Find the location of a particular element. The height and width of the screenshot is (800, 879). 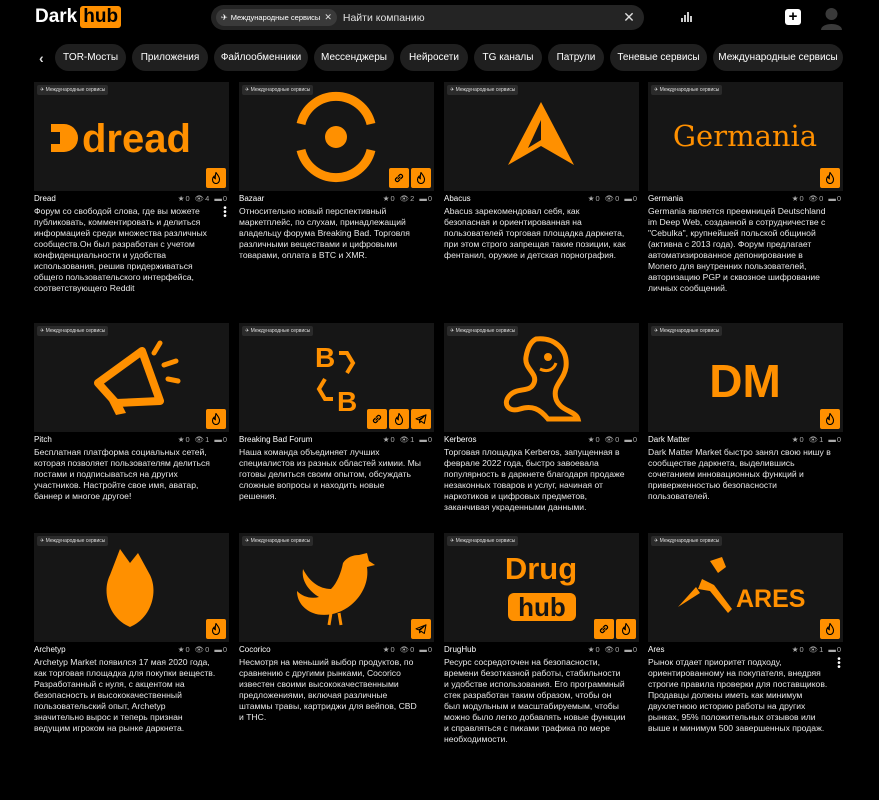

chip-close-icon: ✕ is located at coordinates (328, 17).